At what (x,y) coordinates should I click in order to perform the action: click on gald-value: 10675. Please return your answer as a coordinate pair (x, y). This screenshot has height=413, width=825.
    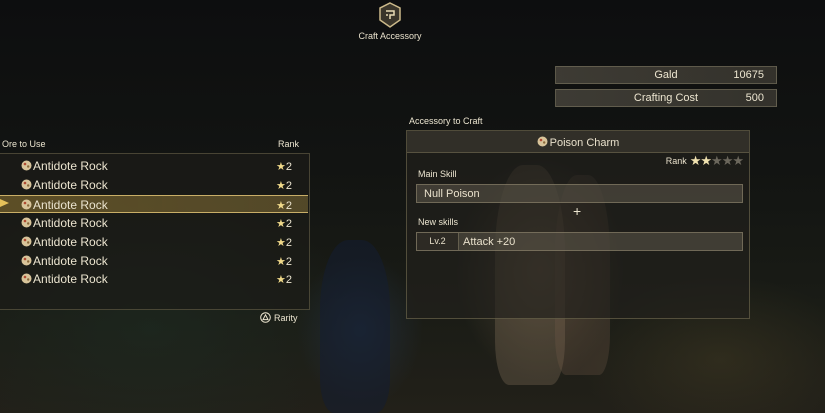
    Looking at the image, I should click on (748, 75).